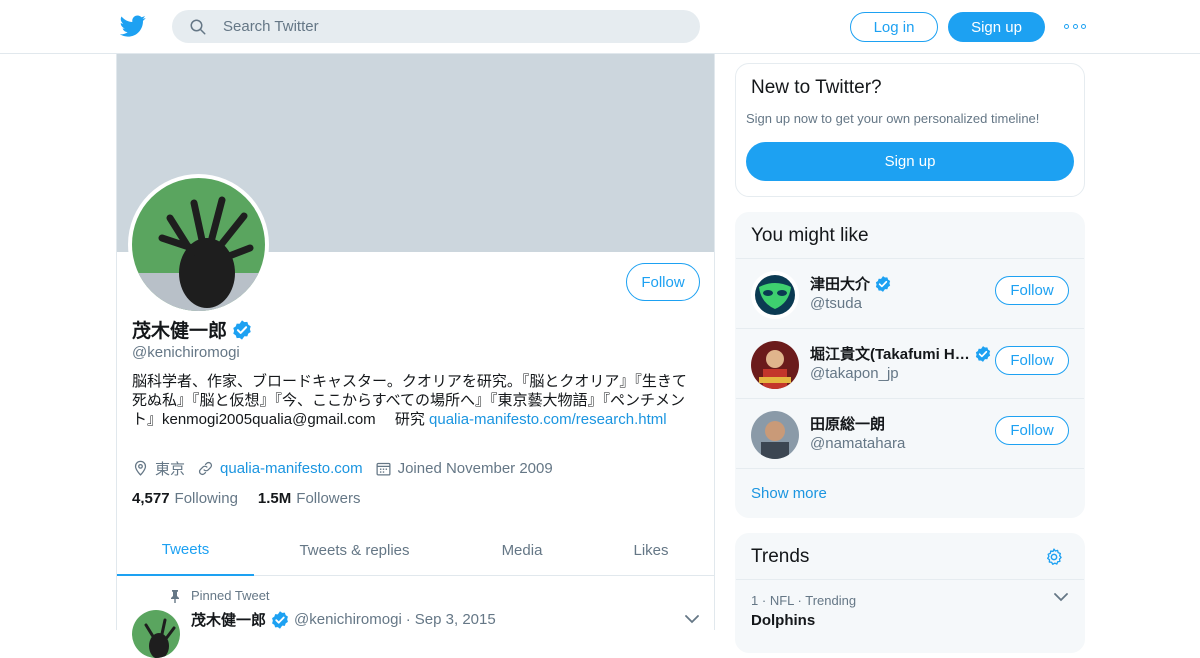 This screenshot has height=658, width=1200. What do you see at coordinates (858, 443) in the screenshot?
I see `suggestion-handle: @namatahara` at bounding box center [858, 443].